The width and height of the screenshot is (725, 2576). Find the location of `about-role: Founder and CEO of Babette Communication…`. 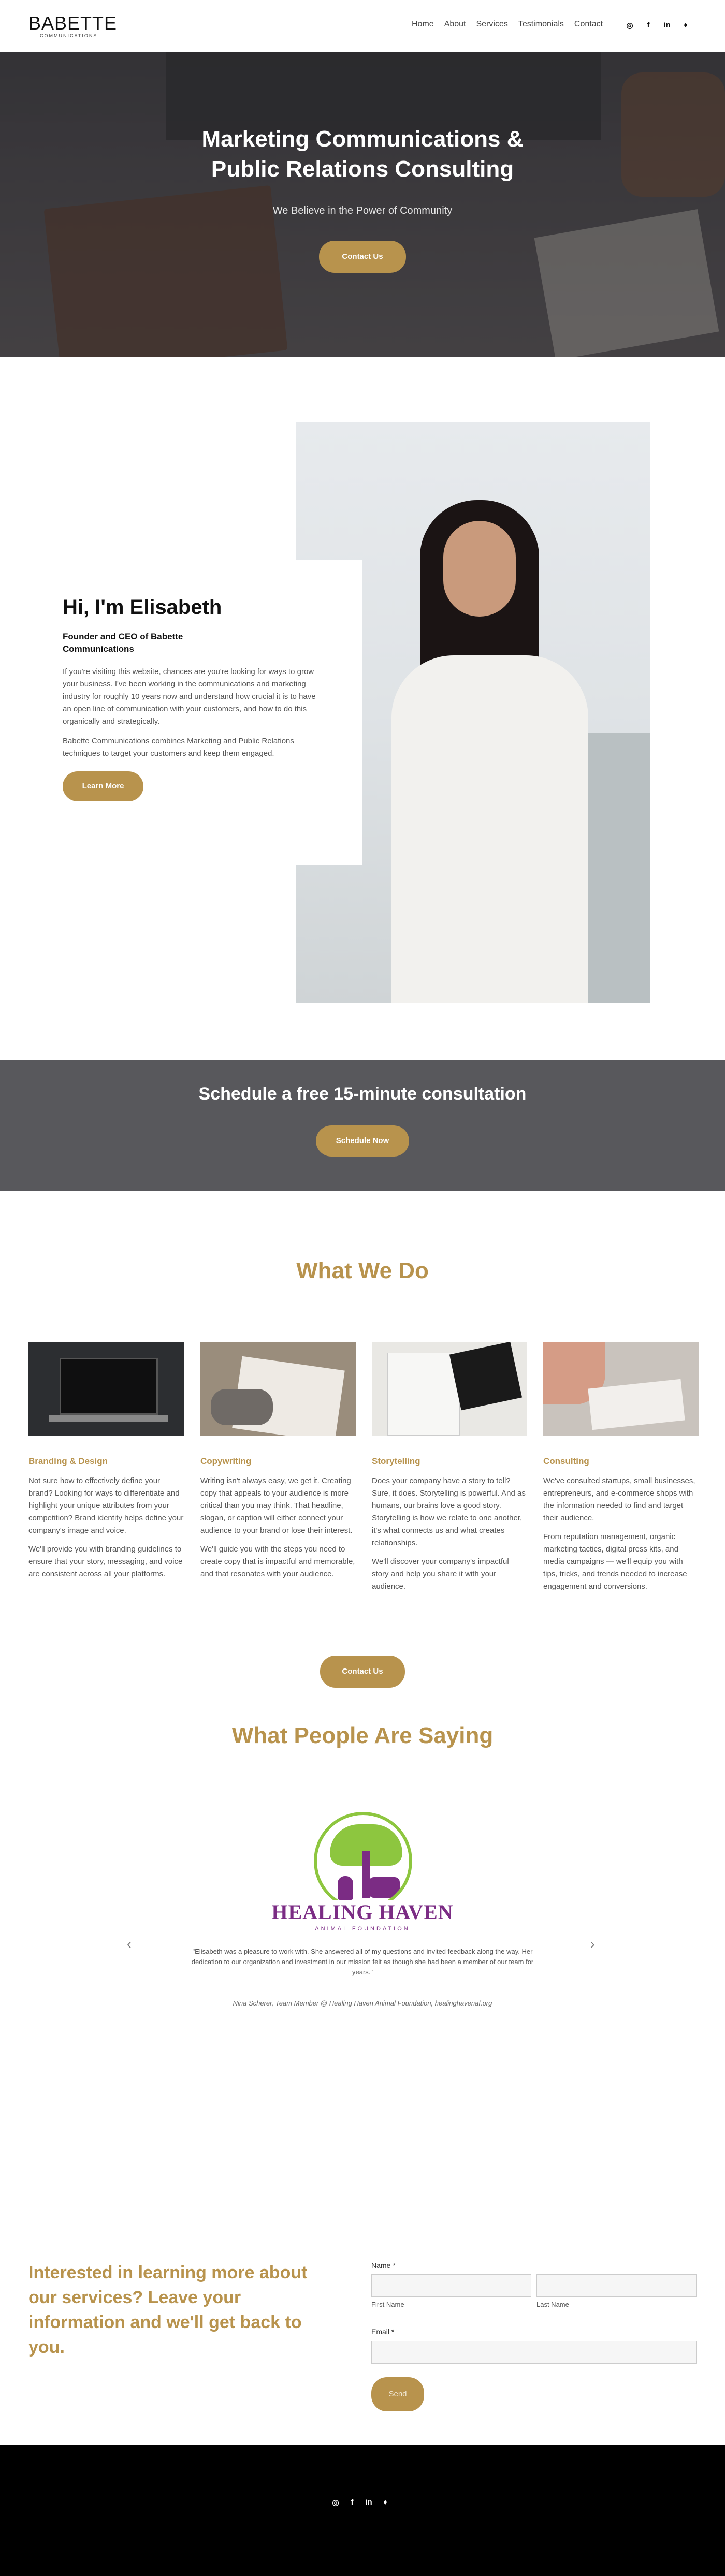

about-role: Founder and CEO of Babette Communication… is located at coordinates (123, 643).